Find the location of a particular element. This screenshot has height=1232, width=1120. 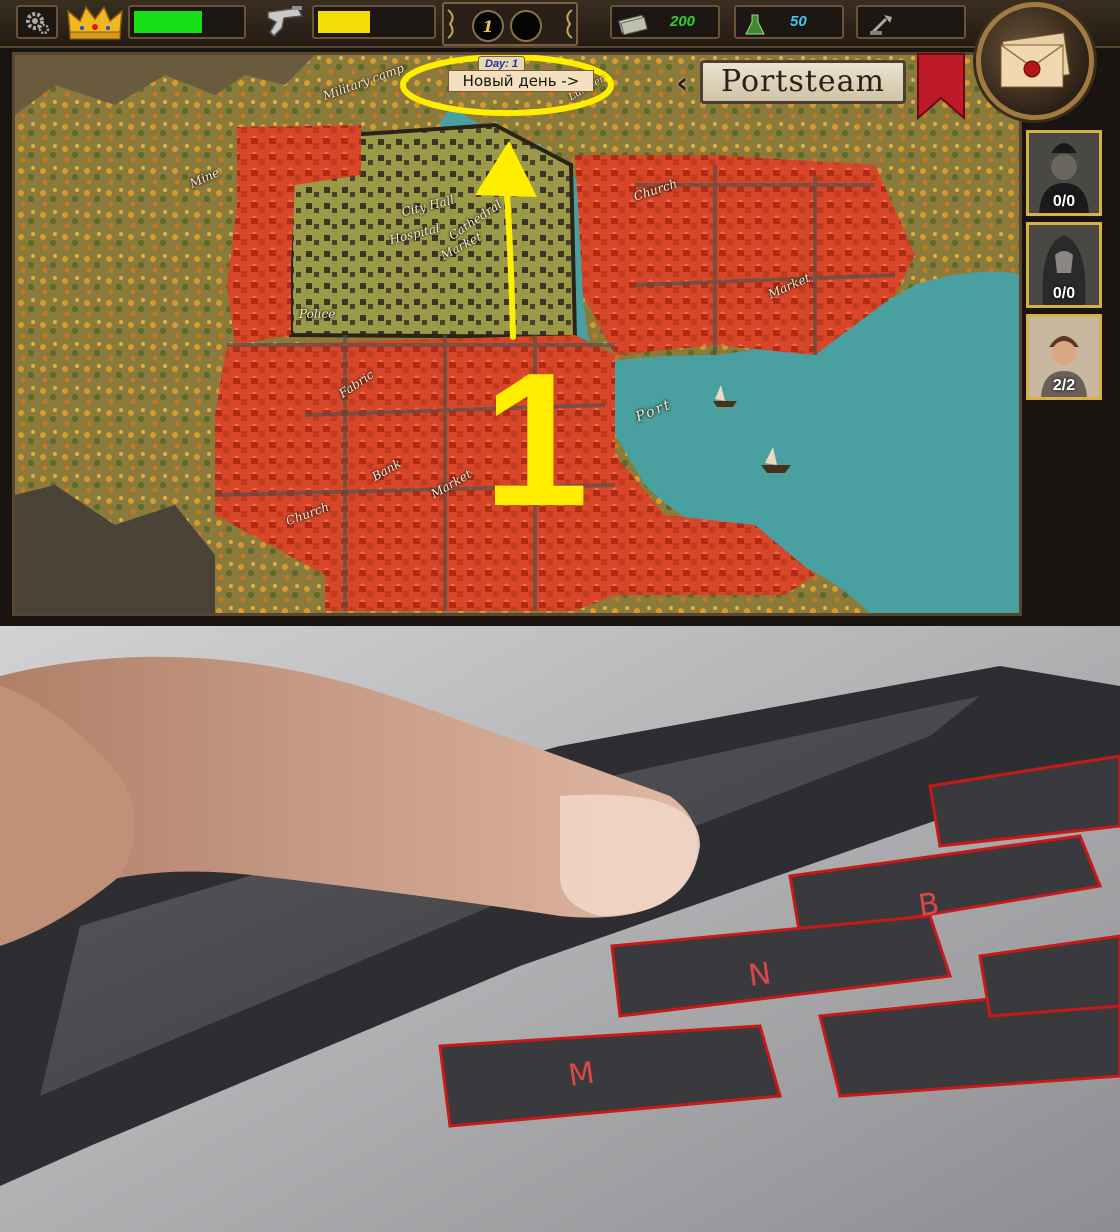

city-name-banner: Portsteam is located at coordinates (803, 82).